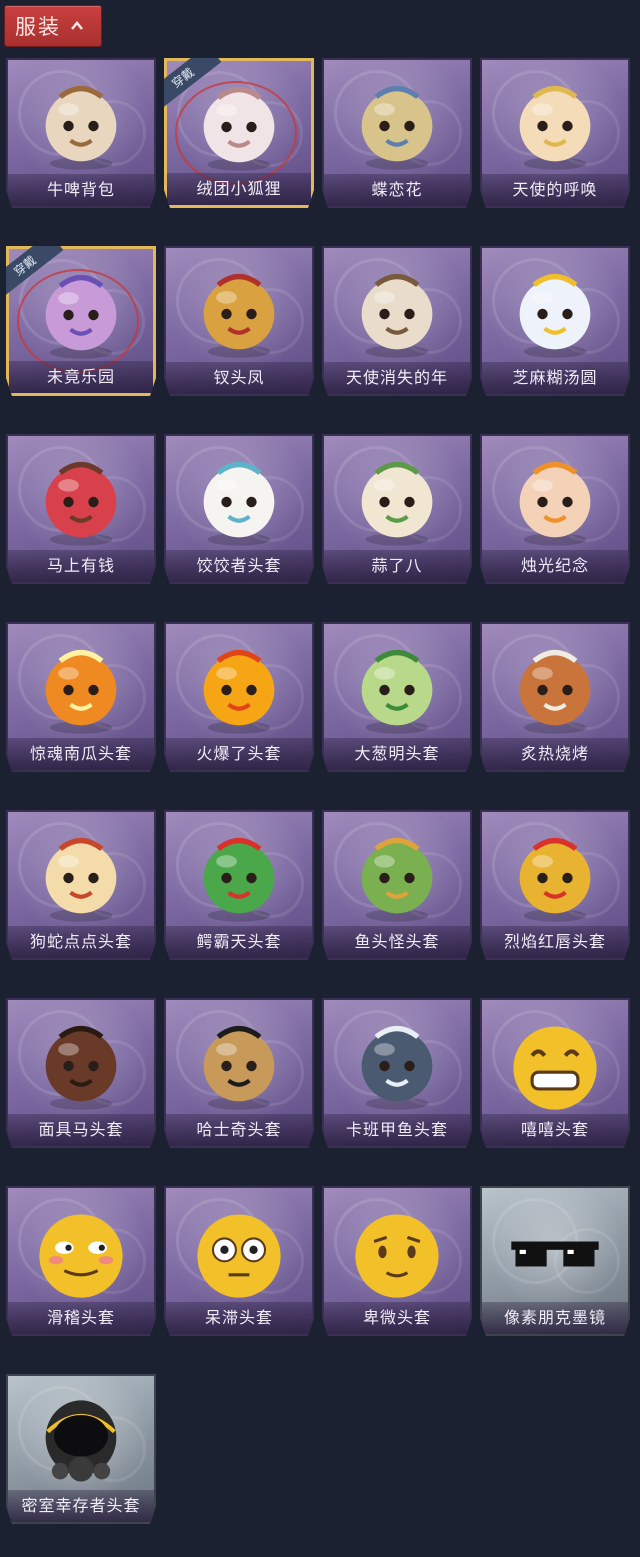 Image resolution: width=640 pixels, height=1557 pixels. I want to click on costume-item-card: 火爆了头套, so click(239, 697).